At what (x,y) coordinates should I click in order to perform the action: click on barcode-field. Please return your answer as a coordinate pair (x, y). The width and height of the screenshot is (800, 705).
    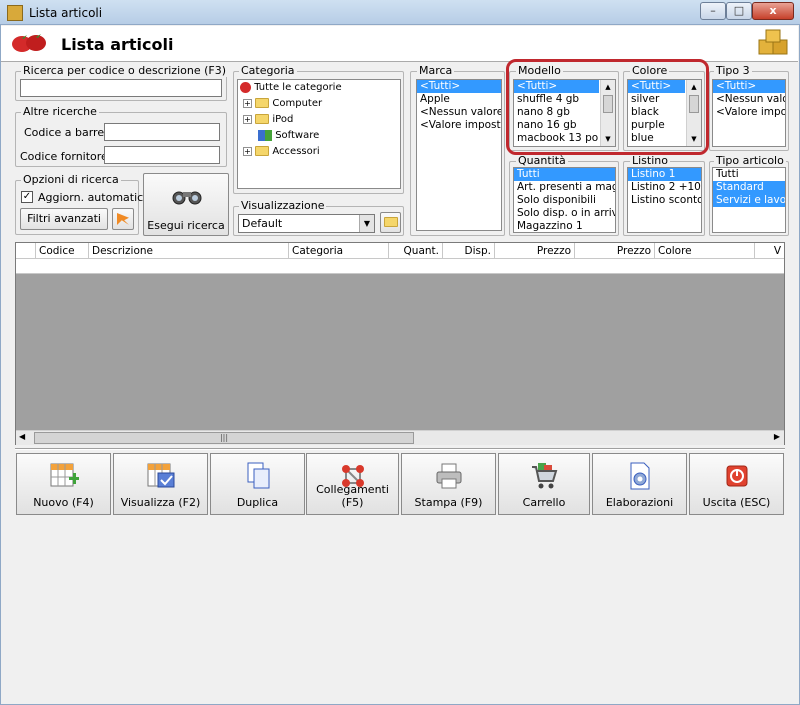
    Looking at the image, I should click on (162, 132).